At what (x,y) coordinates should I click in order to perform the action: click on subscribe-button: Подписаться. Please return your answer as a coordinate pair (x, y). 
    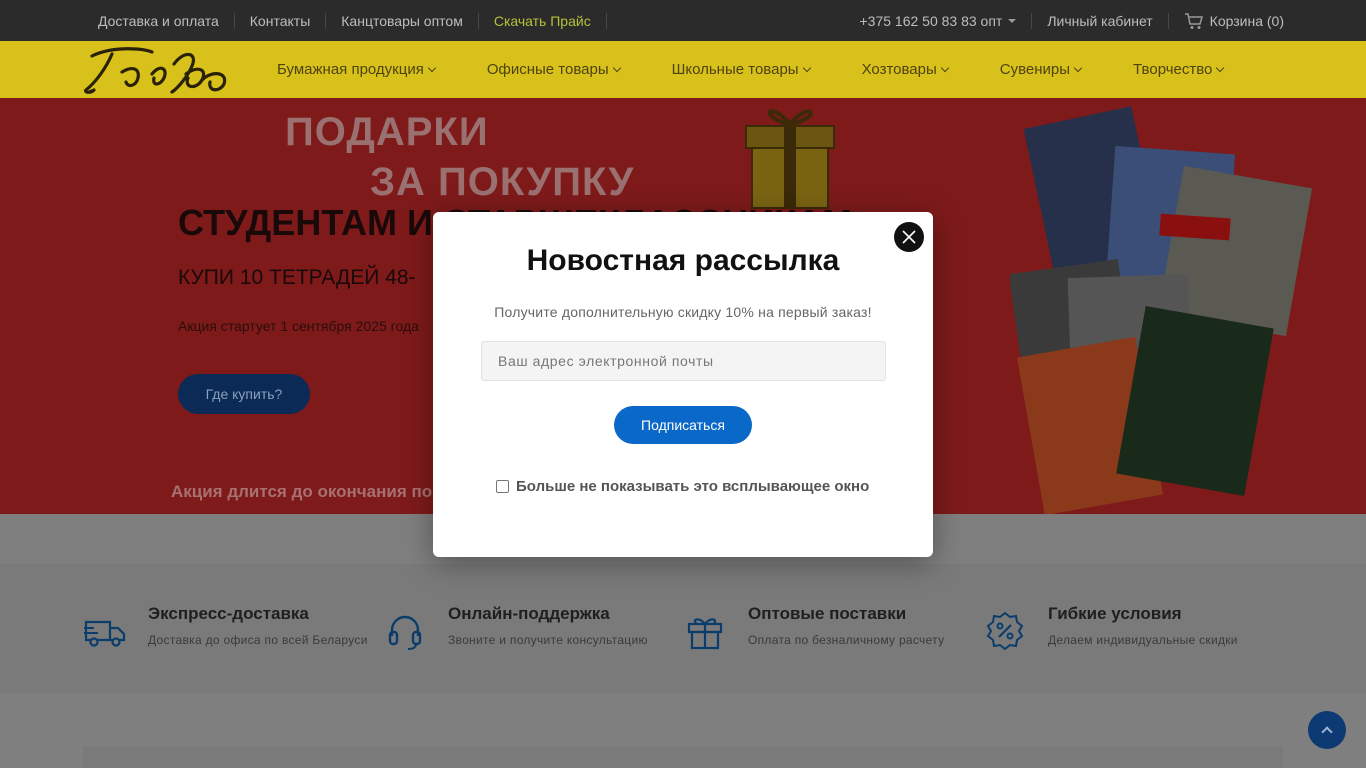
    Looking at the image, I should click on (683, 425).